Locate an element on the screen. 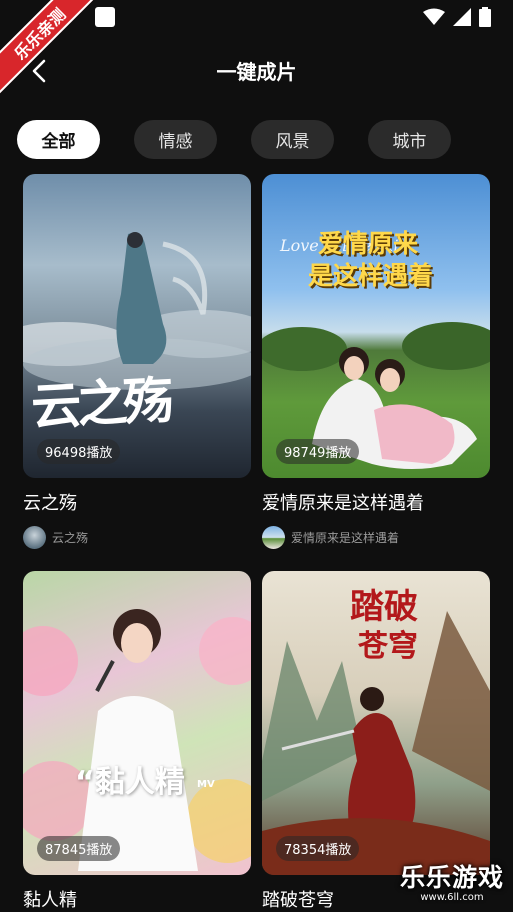 This screenshot has height=912, width=513. watermark-logo-text: 乐乐游戏 is located at coordinates (451, 877).